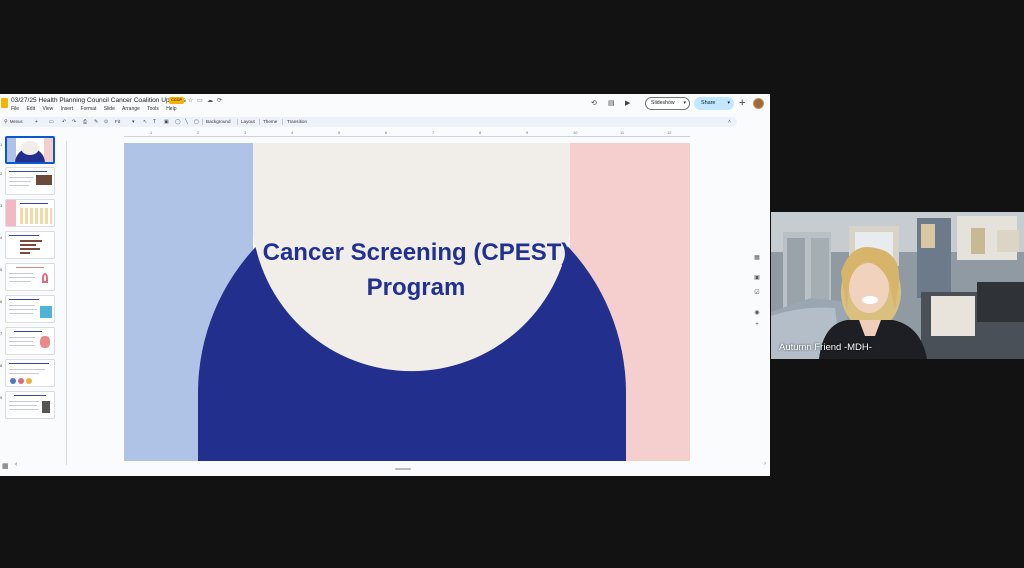 The height and width of the screenshot is (568, 1024). What do you see at coordinates (47, 109) in the screenshot?
I see `menu-view: View` at bounding box center [47, 109].